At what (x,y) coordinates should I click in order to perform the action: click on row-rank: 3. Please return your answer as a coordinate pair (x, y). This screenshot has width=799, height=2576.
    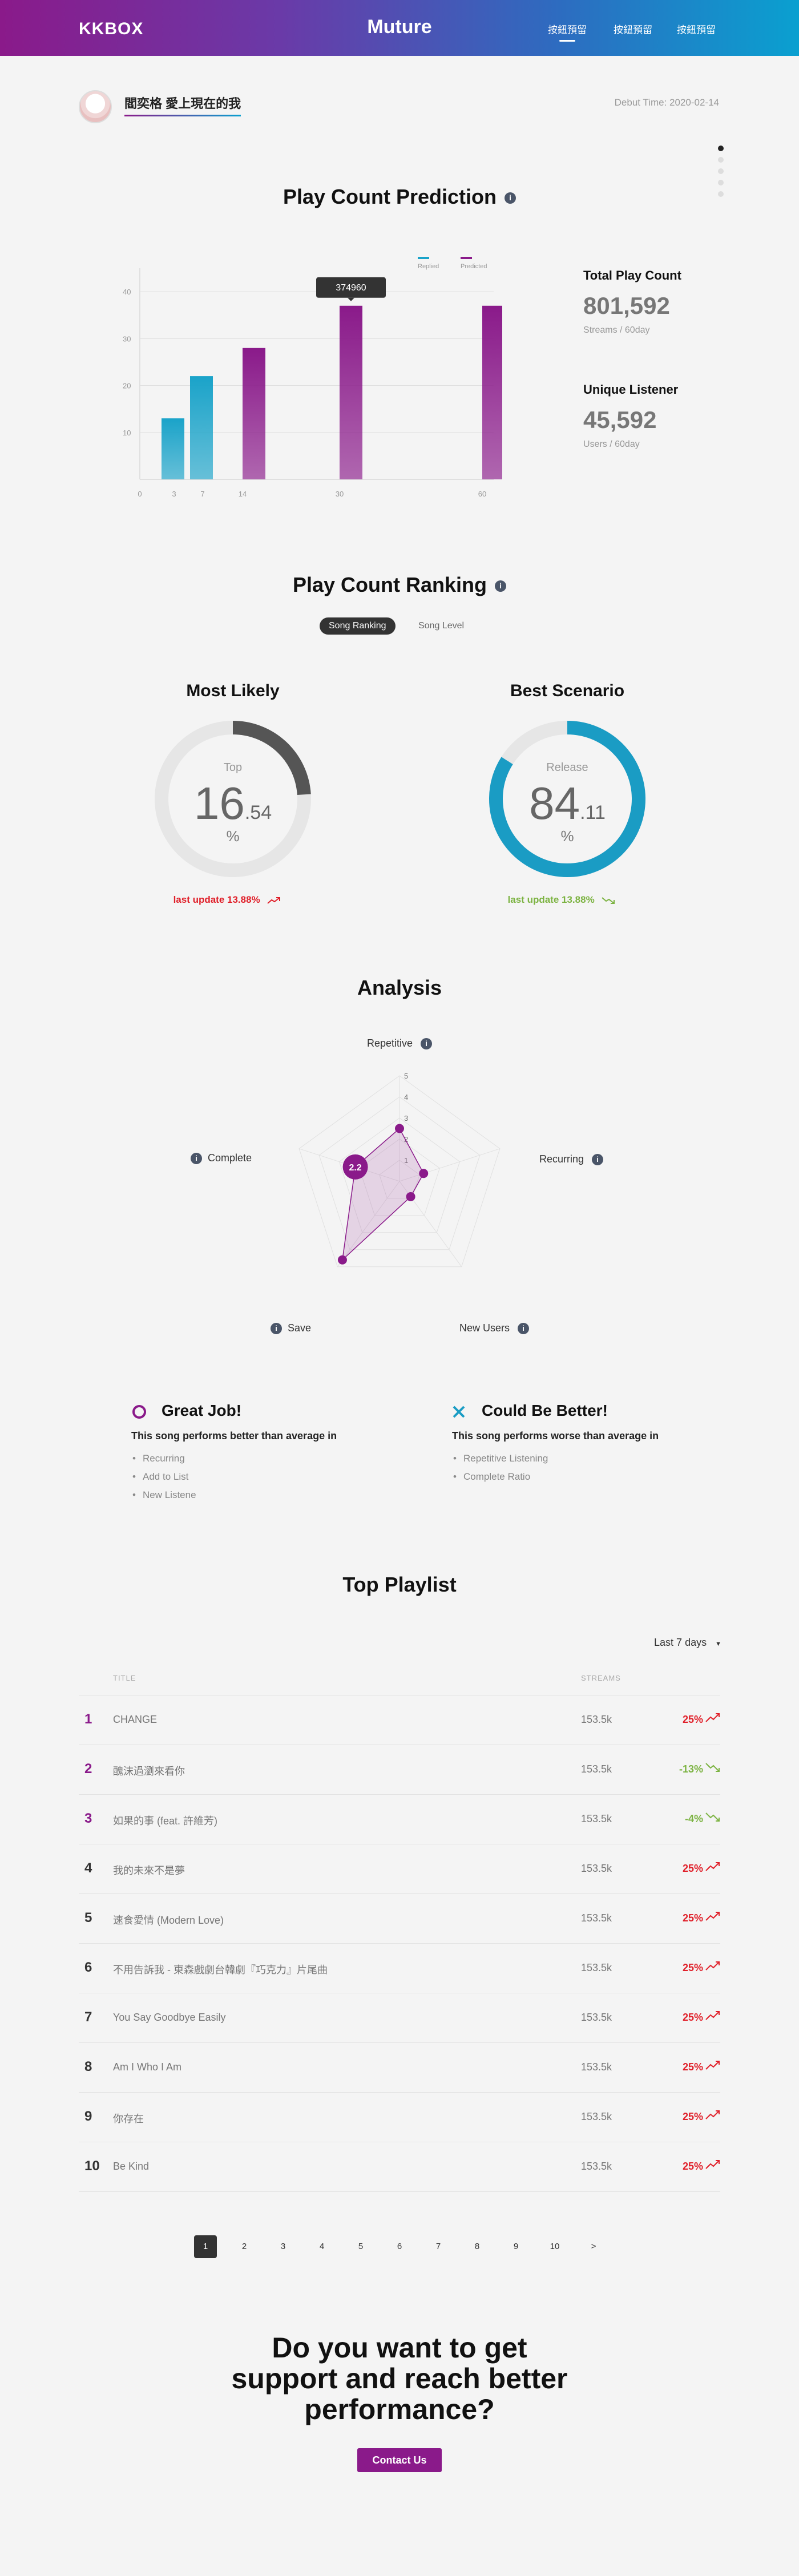
    Looking at the image, I should click on (88, 1818).